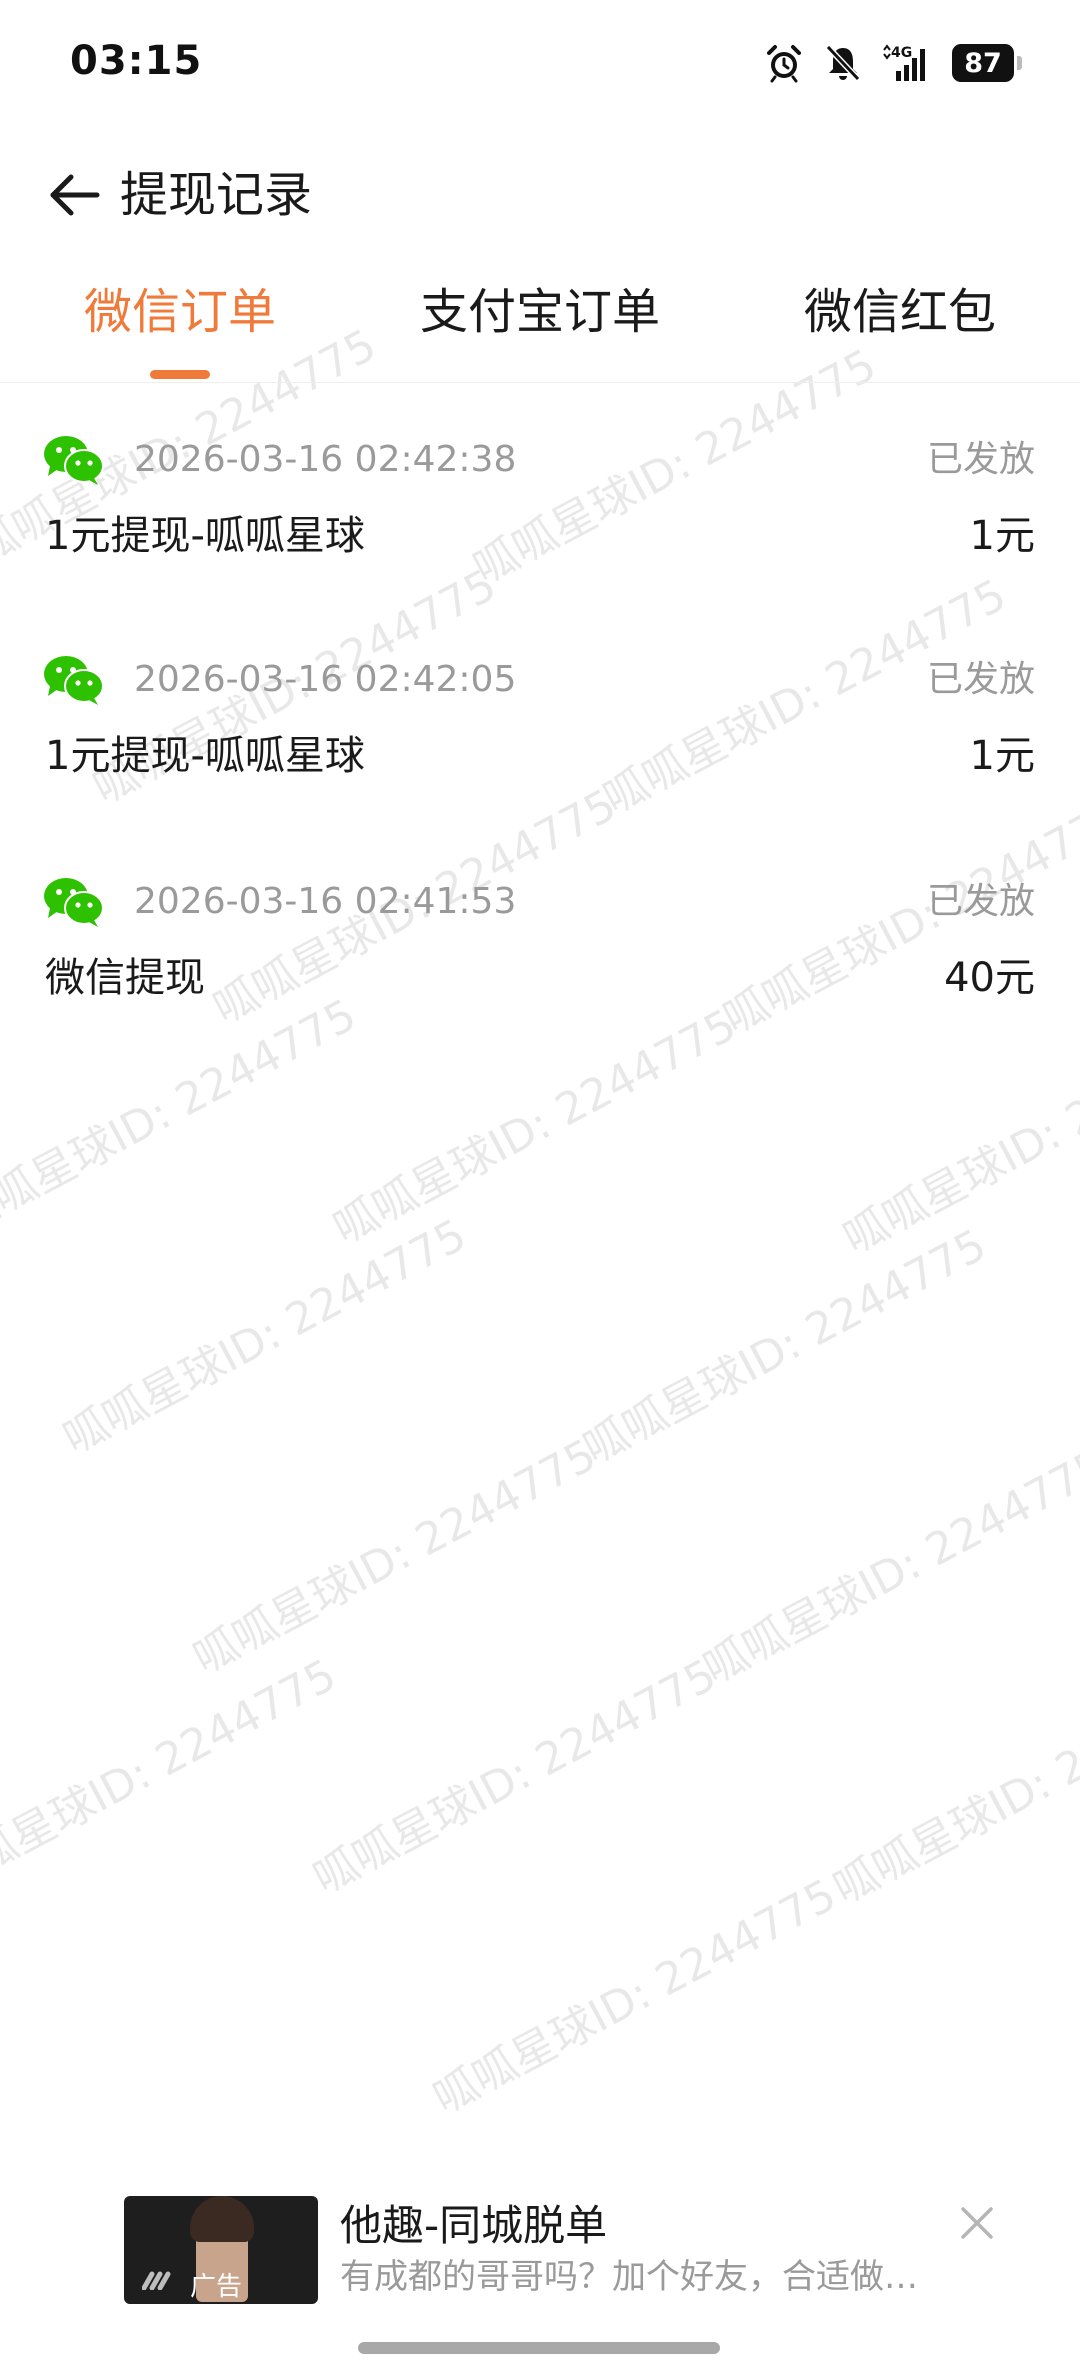 The width and height of the screenshot is (1080, 2376). What do you see at coordinates (784, 64) in the screenshot?
I see `alarm-icon` at bounding box center [784, 64].